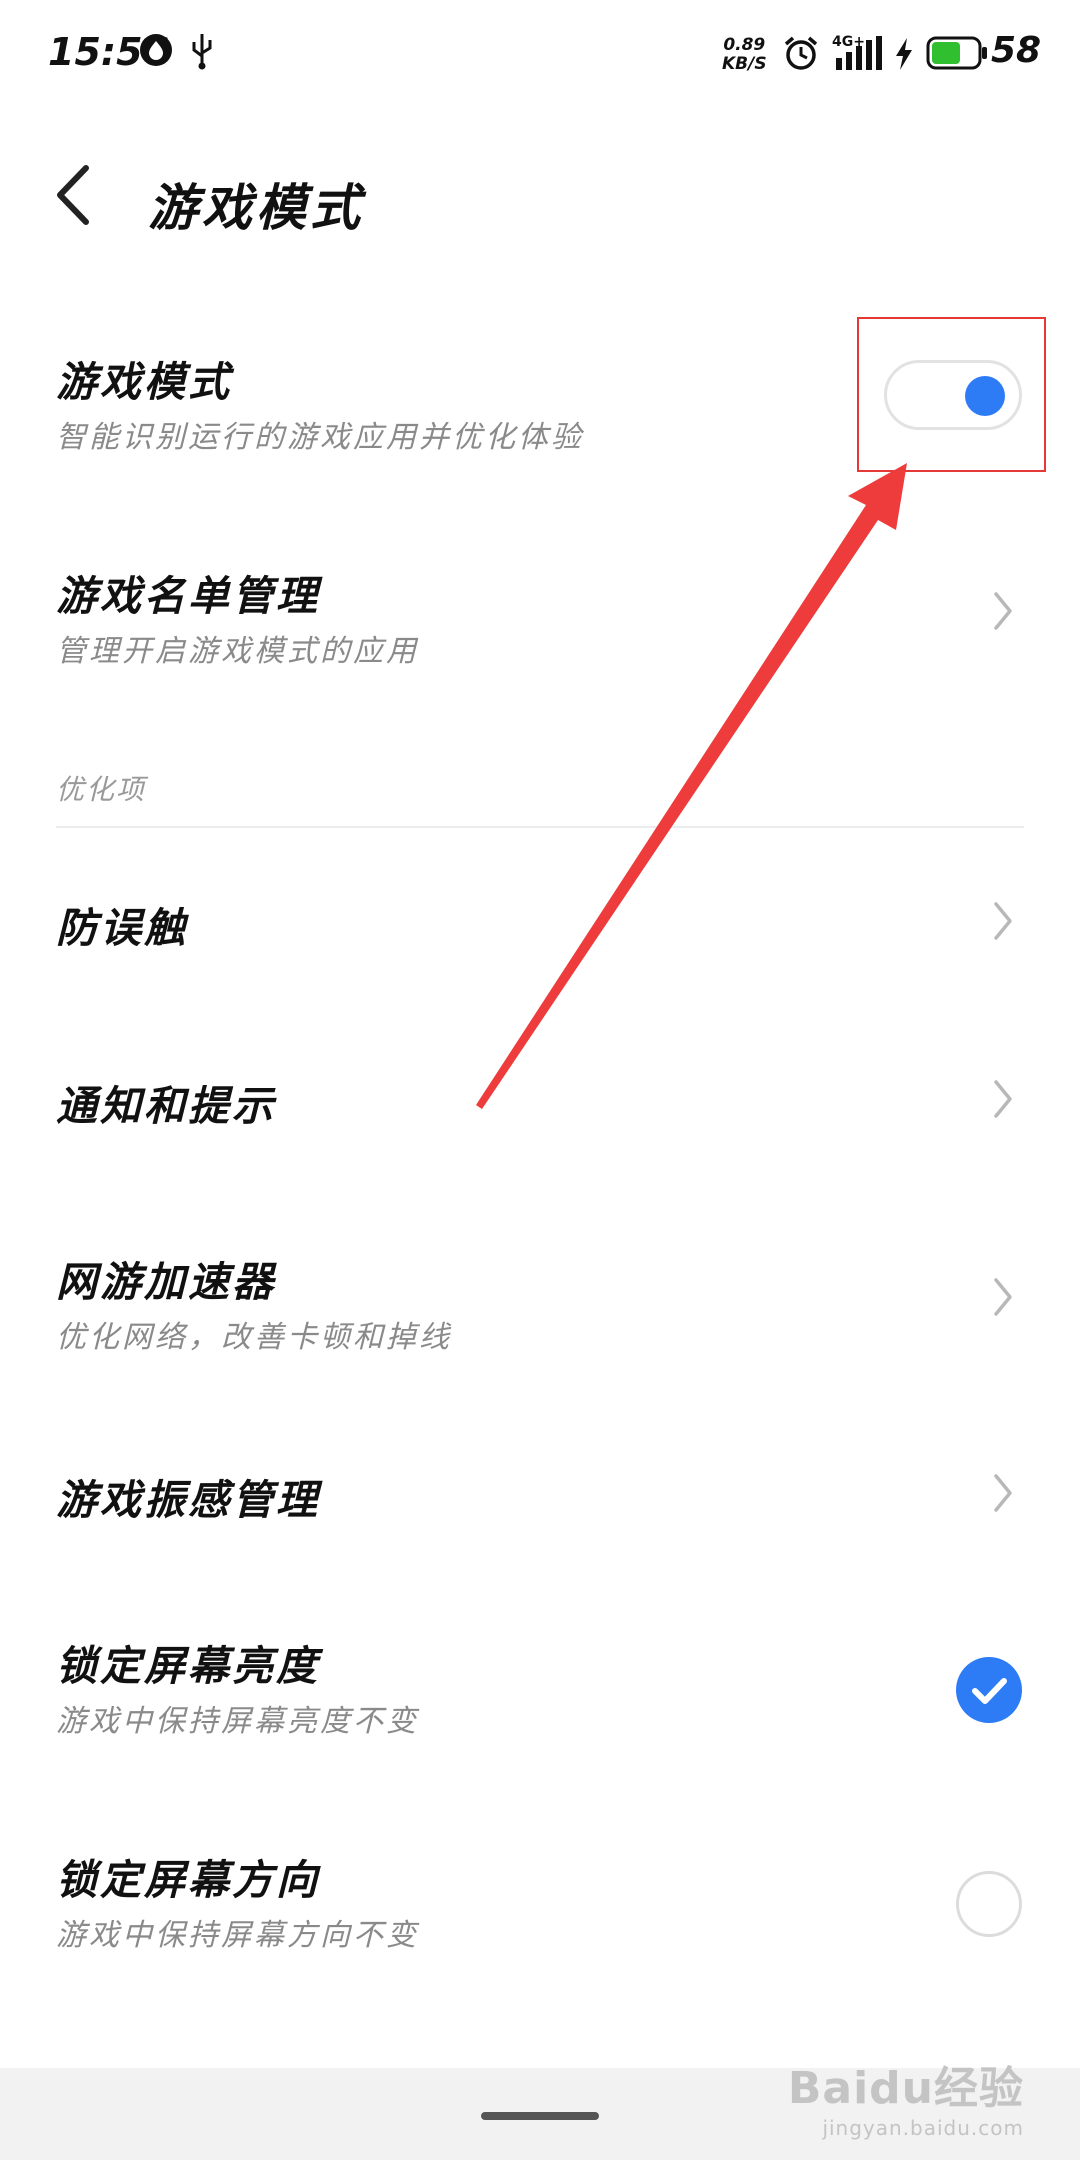  I want to click on alarm-icon, so click(801, 53).